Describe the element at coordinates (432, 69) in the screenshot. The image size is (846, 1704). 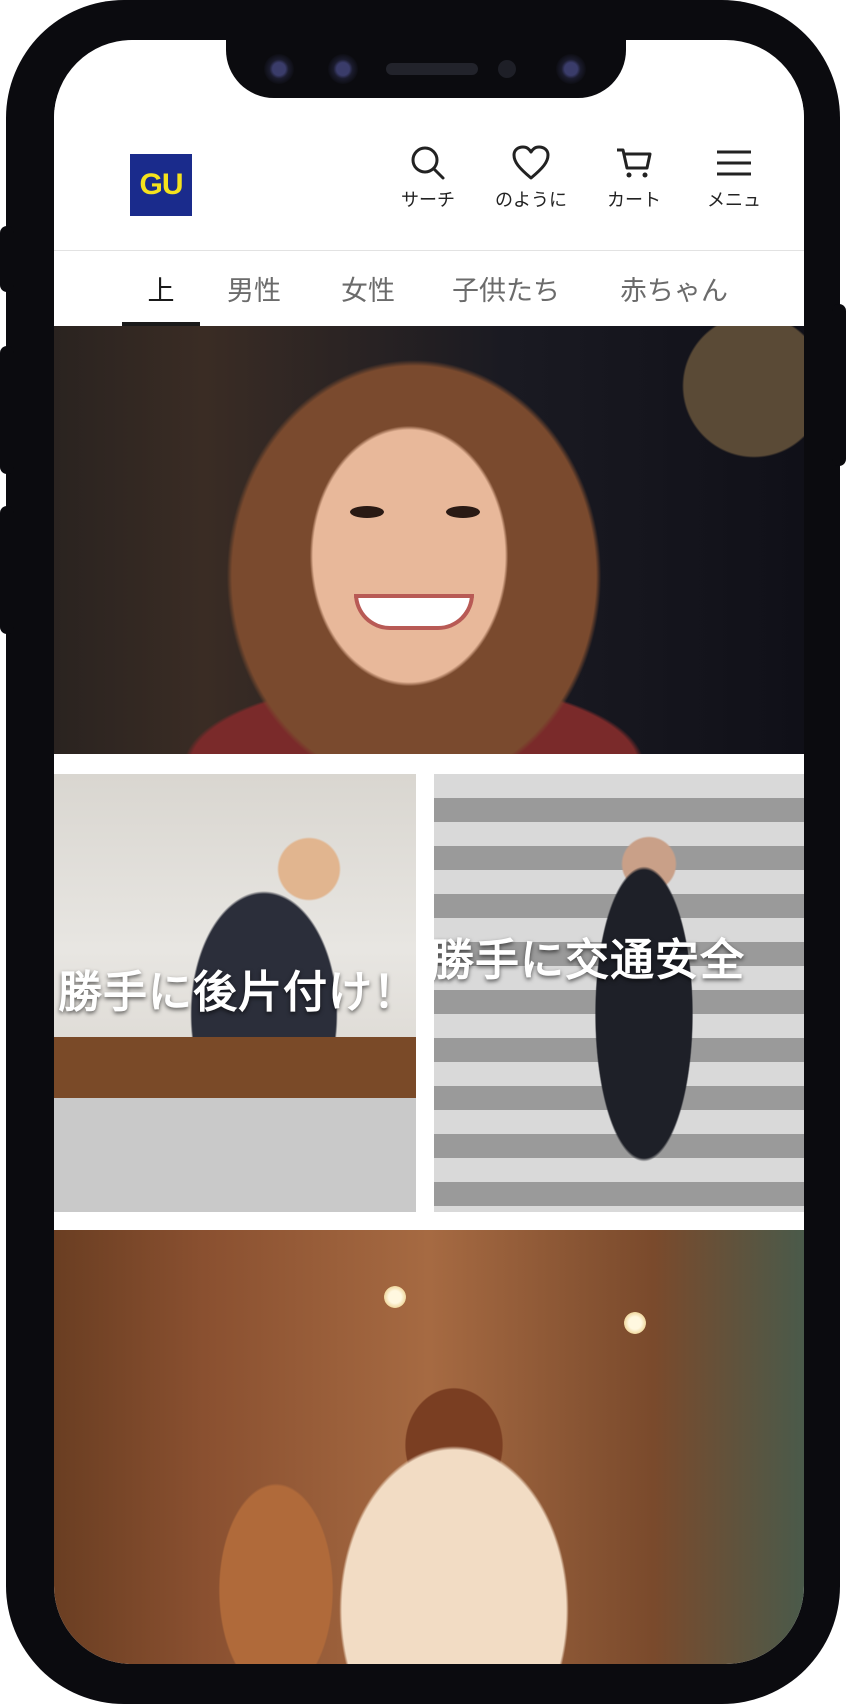
I see `speaker-grille` at that location.